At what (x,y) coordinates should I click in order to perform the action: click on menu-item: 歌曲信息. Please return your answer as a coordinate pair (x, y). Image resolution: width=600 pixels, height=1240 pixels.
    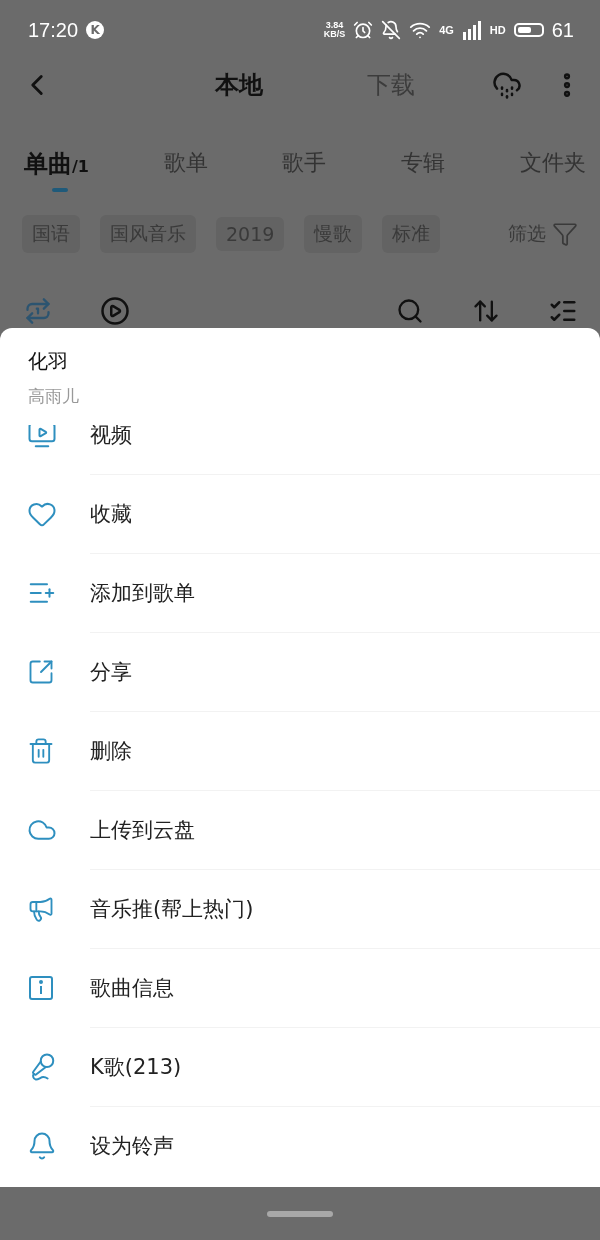
    Looking at the image, I should click on (132, 988).